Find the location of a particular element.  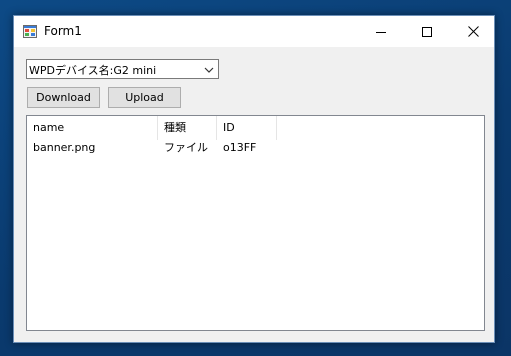

download-button: Download is located at coordinates (63, 97).